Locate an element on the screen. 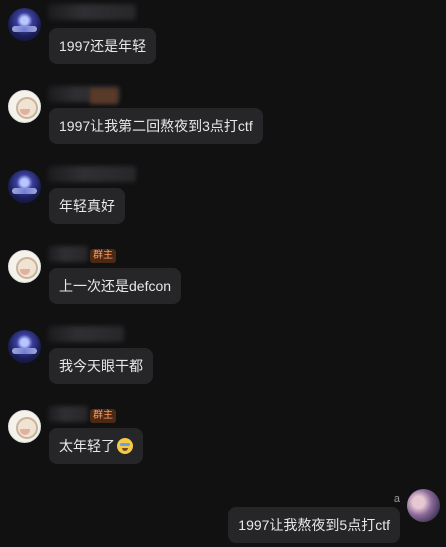  message-bubble: 上一次还是defcon is located at coordinates (115, 286).